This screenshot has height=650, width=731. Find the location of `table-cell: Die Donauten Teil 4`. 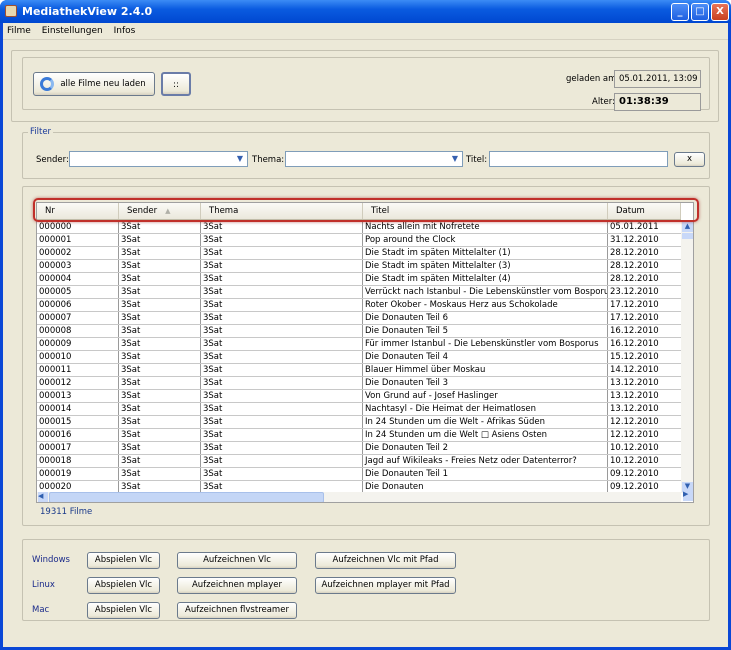

table-cell: Die Donauten Teil 4 is located at coordinates (485, 357).